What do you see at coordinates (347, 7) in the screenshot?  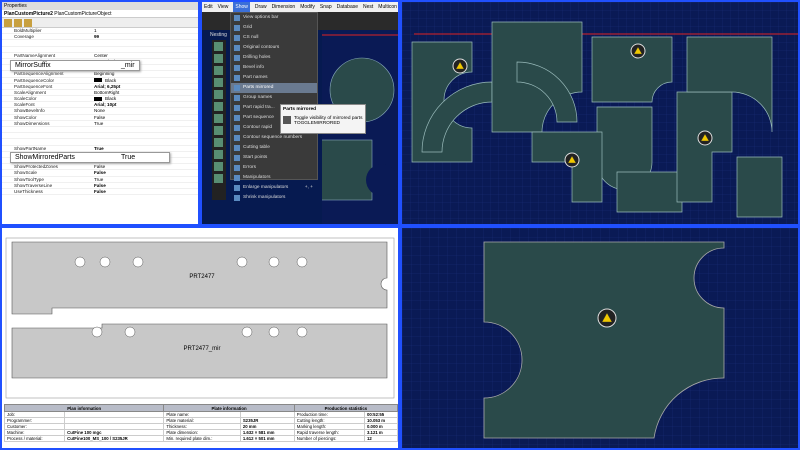 I see `menu-database: Database` at bounding box center [347, 7].